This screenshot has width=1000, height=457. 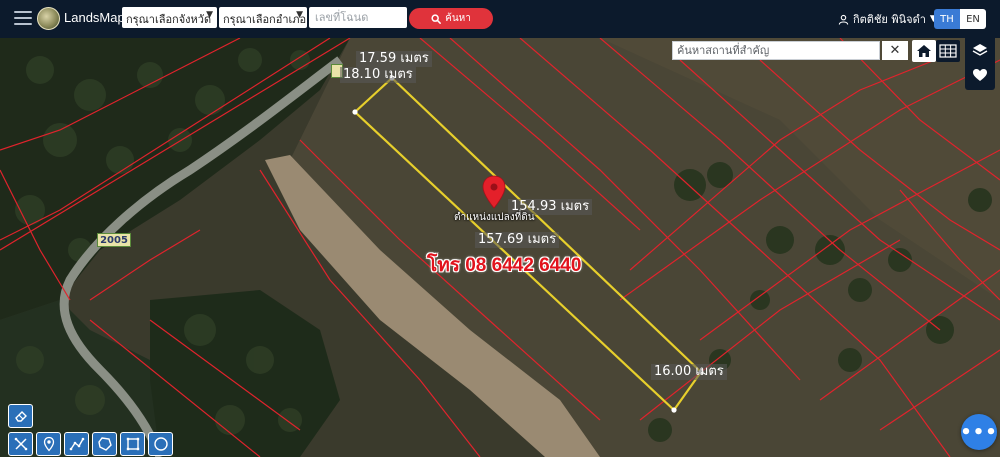 I want to click on dimension-label: 17.59 เมตร, so click(x=394, y=59).